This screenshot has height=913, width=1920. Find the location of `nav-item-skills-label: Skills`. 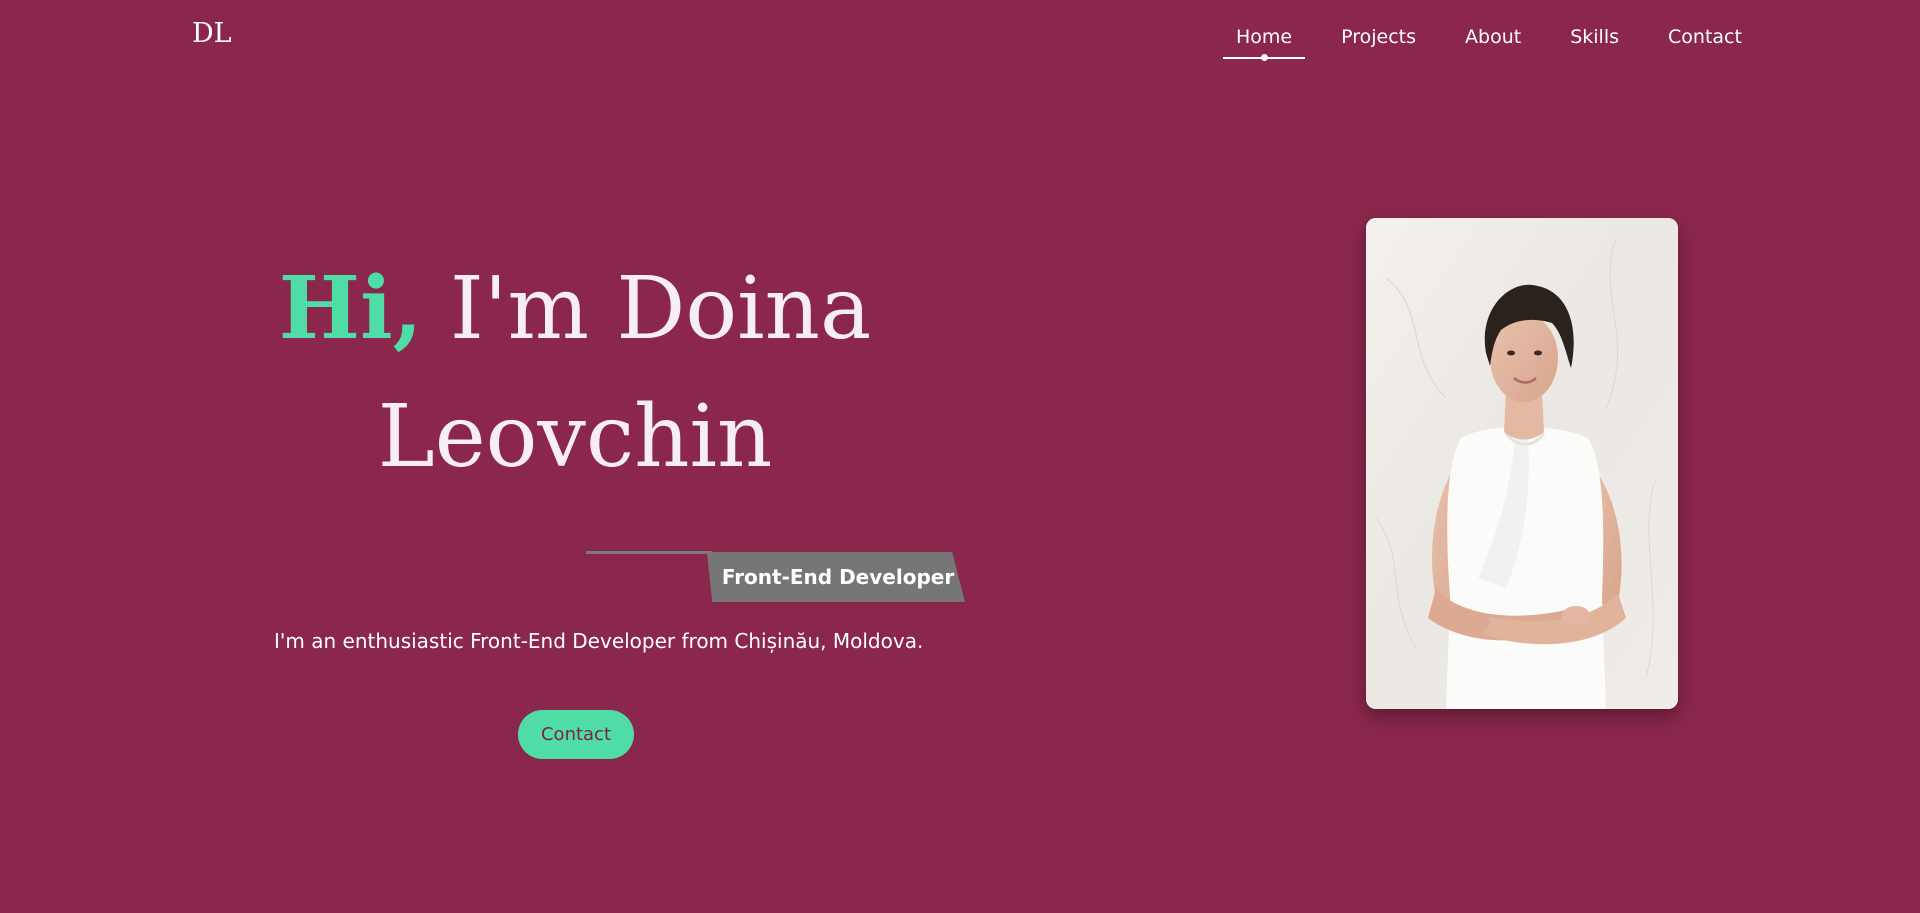

nav-item-skills-label: Skills is located at coordinates (1595, 37).